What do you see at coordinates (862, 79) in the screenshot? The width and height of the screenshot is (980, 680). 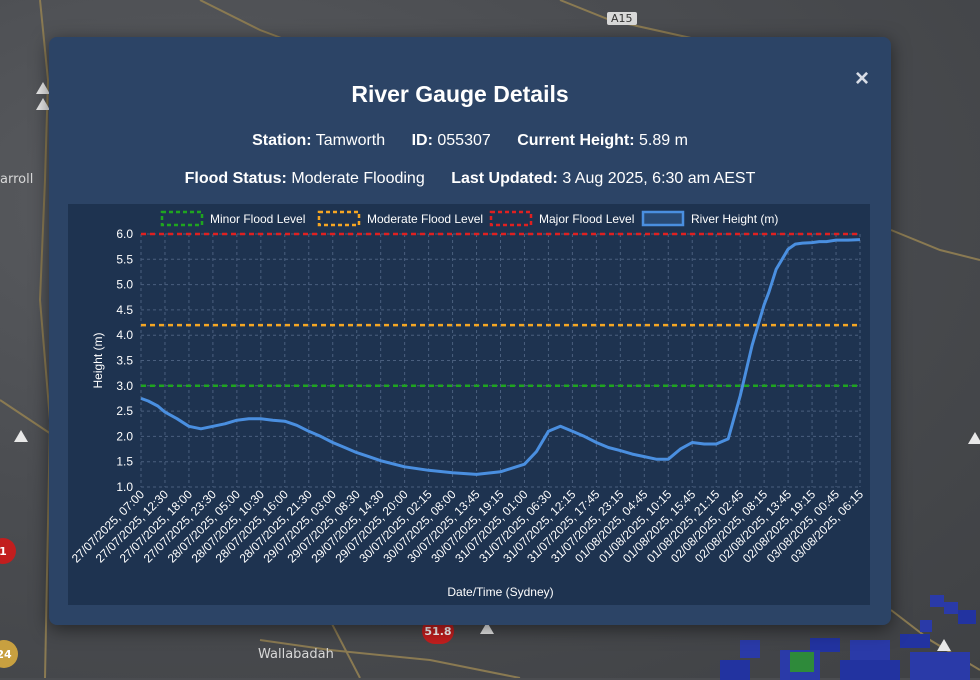 I see `close-icon: ×` at bounding box center [862, 79].